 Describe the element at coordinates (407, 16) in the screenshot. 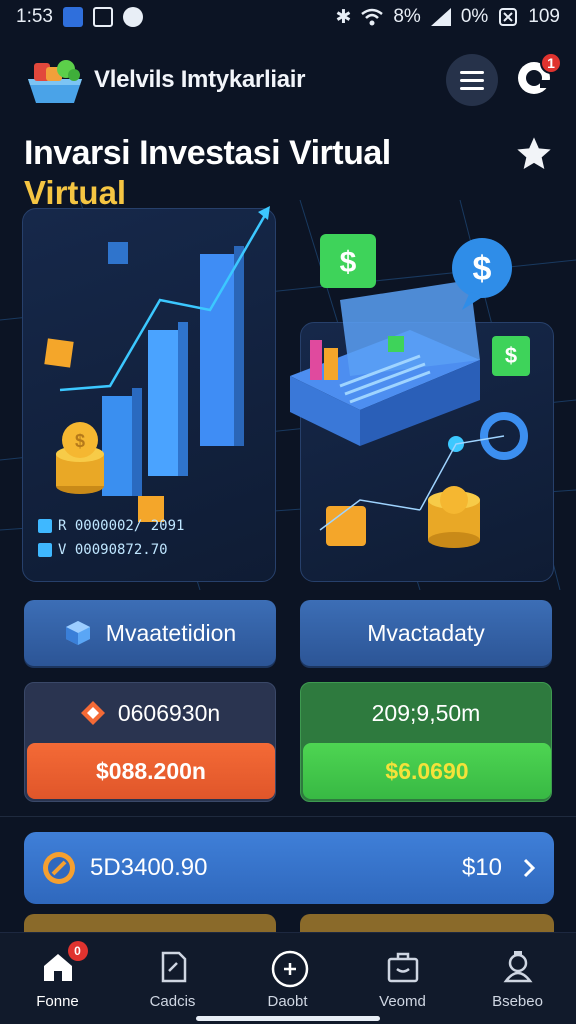

I see `battery-percent: 8%` at that location.